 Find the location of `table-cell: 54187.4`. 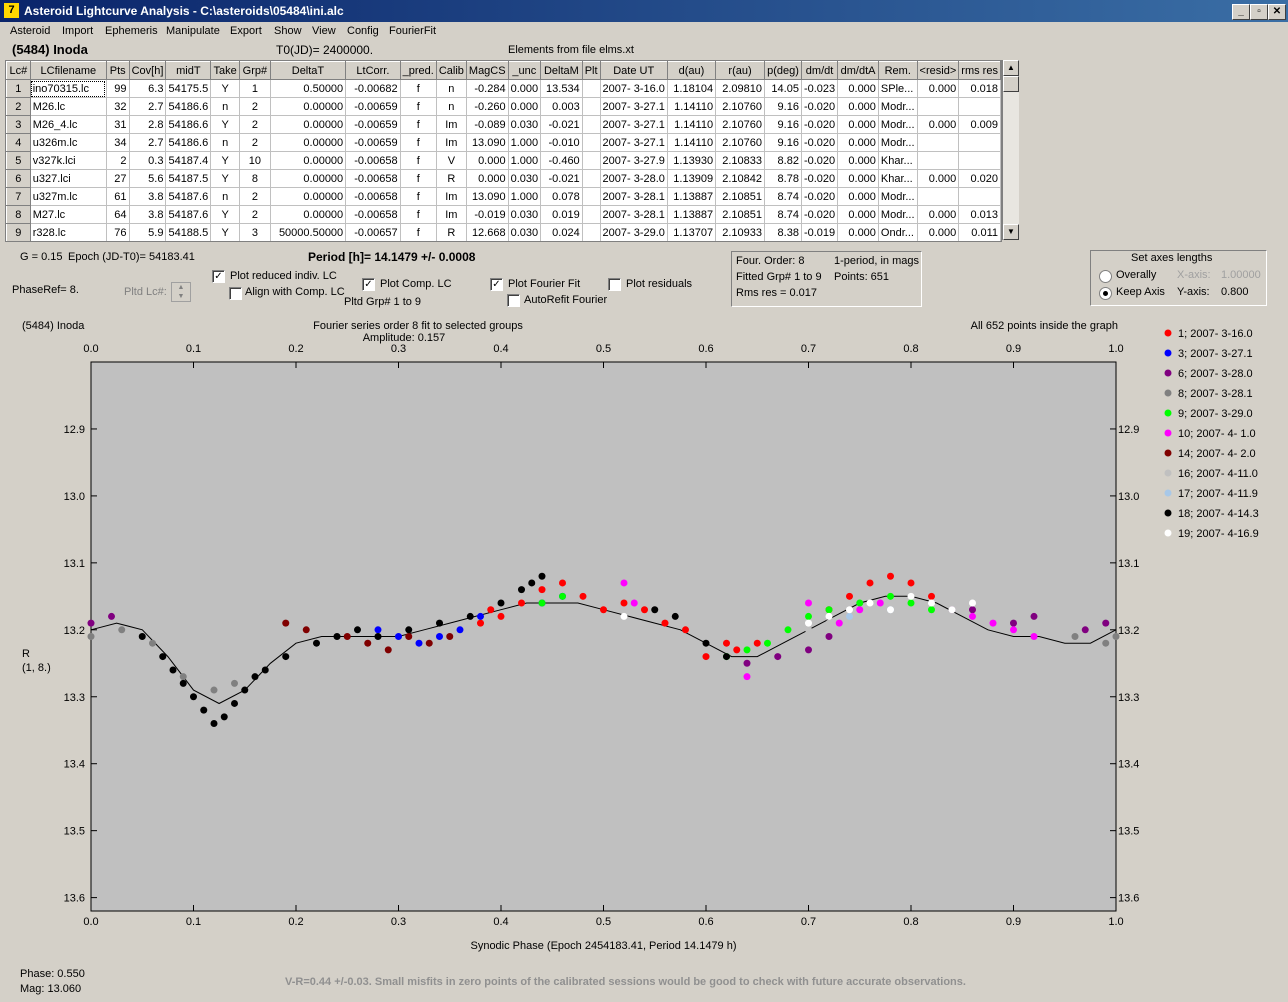

table-cell: 54187.4 is located at coordinates (188, 160).